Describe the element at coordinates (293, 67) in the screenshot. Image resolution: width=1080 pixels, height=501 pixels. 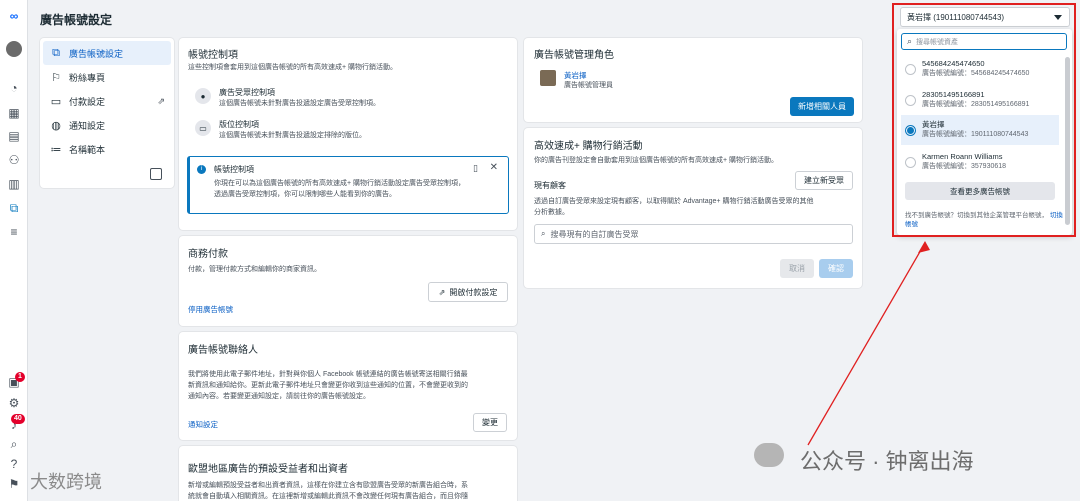
I see `card-description: 這些控制項會套用到這個廣告帳號的所有高效速成+ 購物行銷活動。` at that location.